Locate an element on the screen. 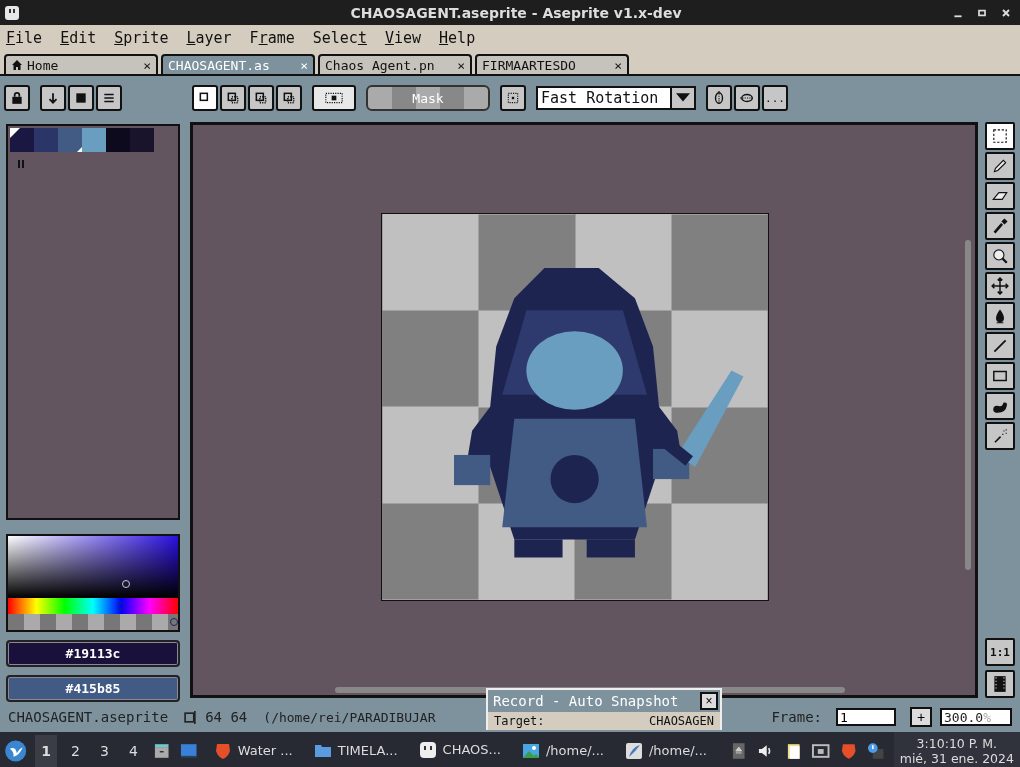  home-icon is located at coordinates (17, 65).